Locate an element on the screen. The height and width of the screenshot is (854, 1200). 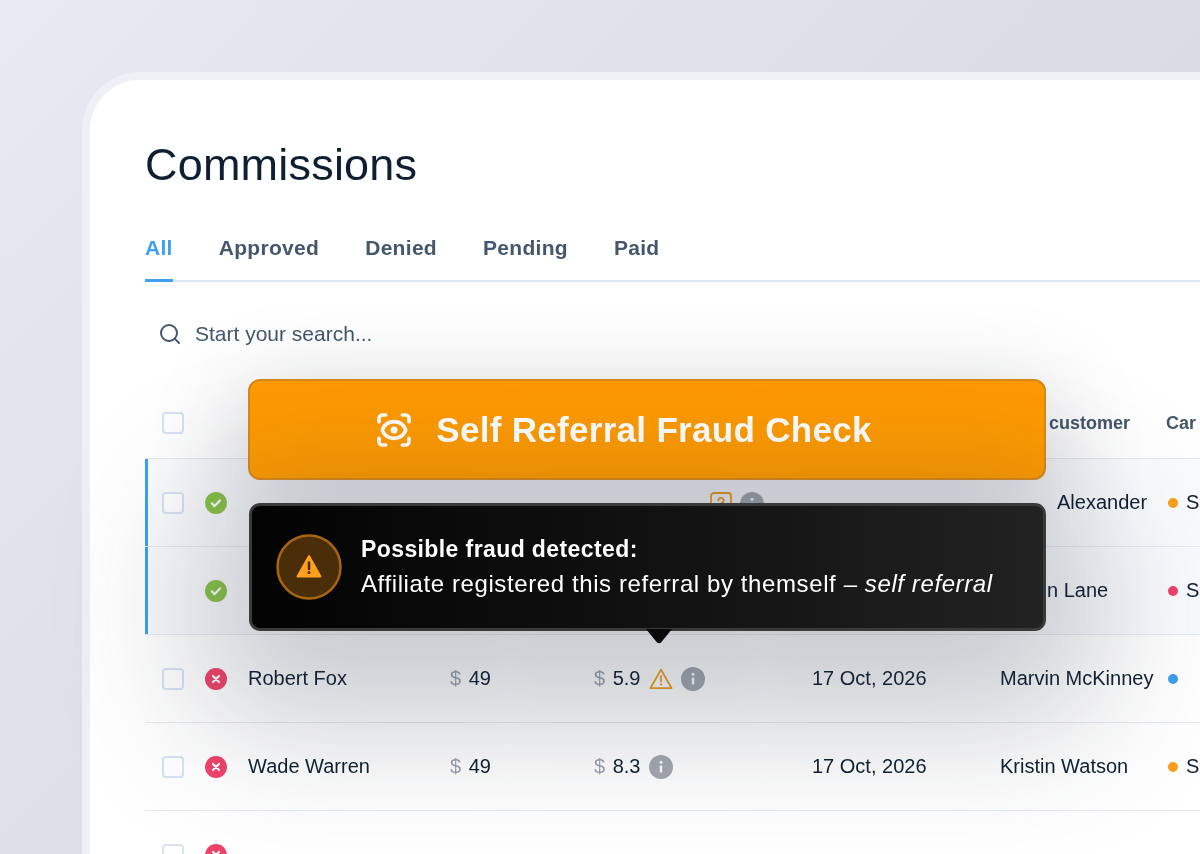
select-all-checkbox is located at coordinates (173, 423).